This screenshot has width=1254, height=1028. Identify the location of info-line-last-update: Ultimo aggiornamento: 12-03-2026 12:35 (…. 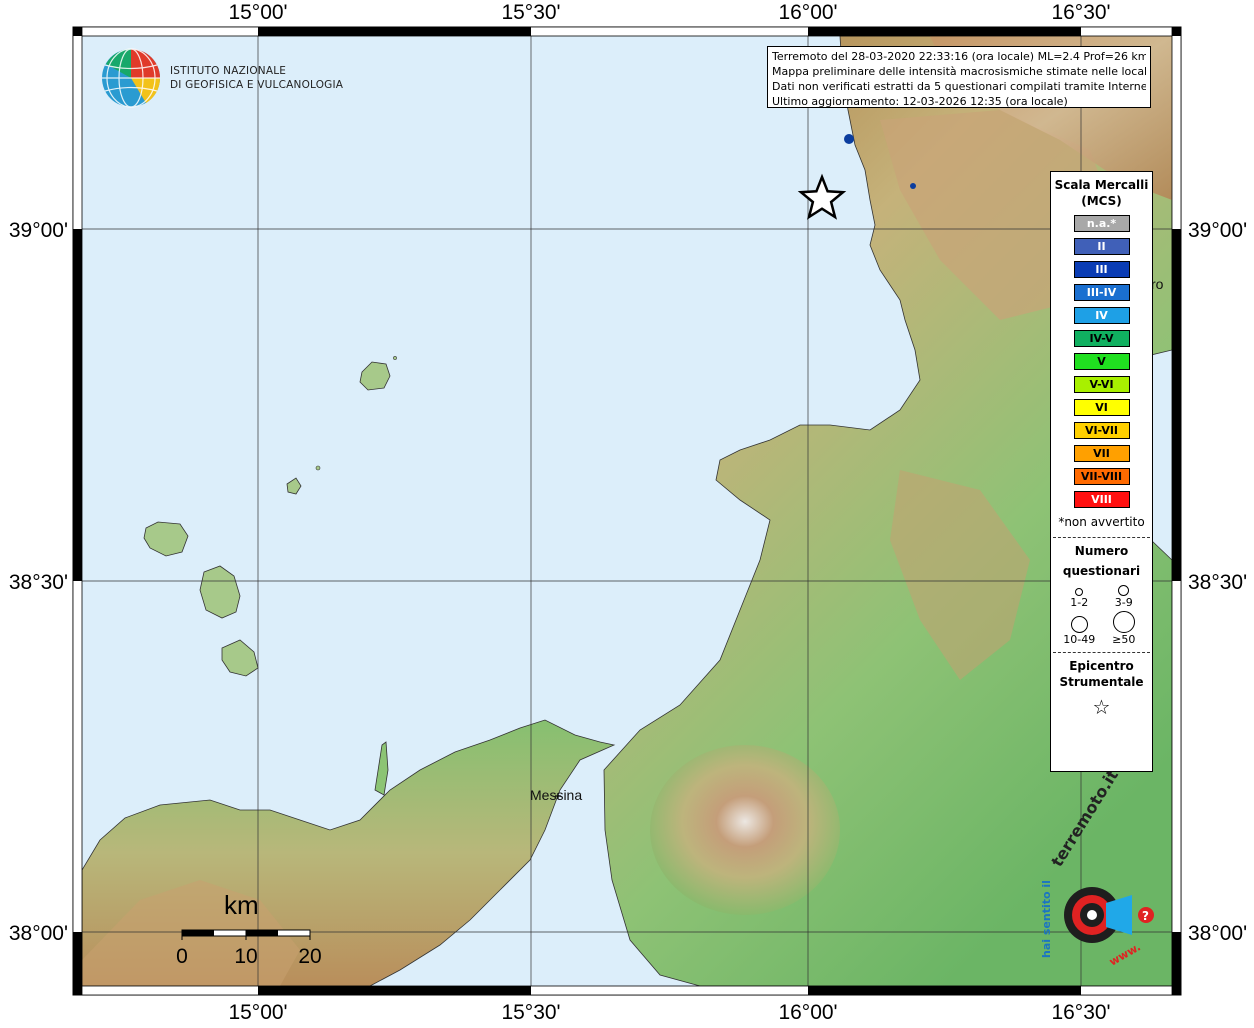
(920, 101).